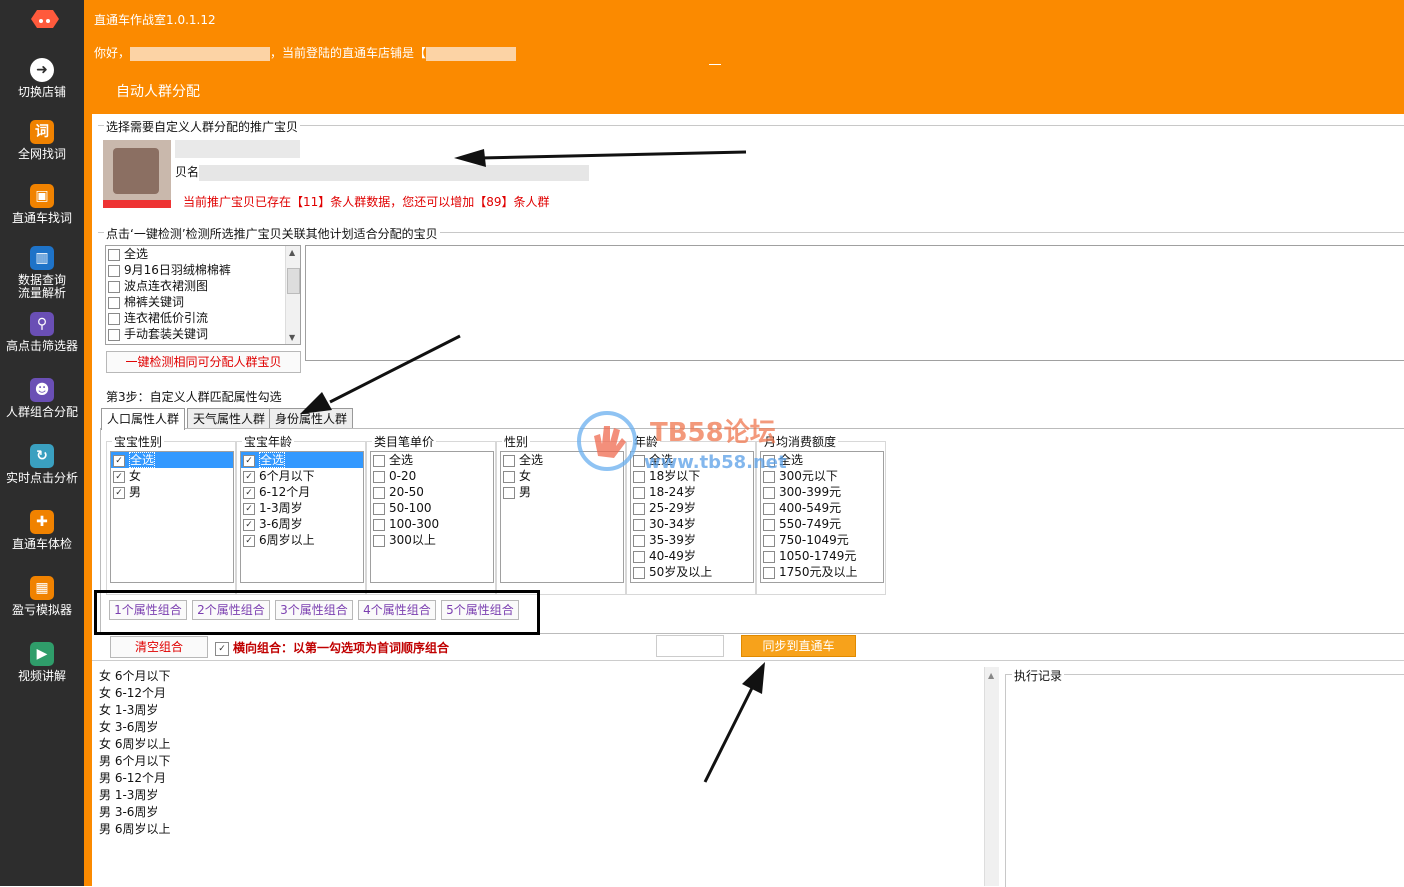  What do you see at coordinates (822, 524) in the screenshot?
I see `attr-option: 550-749元` at bounding box center [822, 524].